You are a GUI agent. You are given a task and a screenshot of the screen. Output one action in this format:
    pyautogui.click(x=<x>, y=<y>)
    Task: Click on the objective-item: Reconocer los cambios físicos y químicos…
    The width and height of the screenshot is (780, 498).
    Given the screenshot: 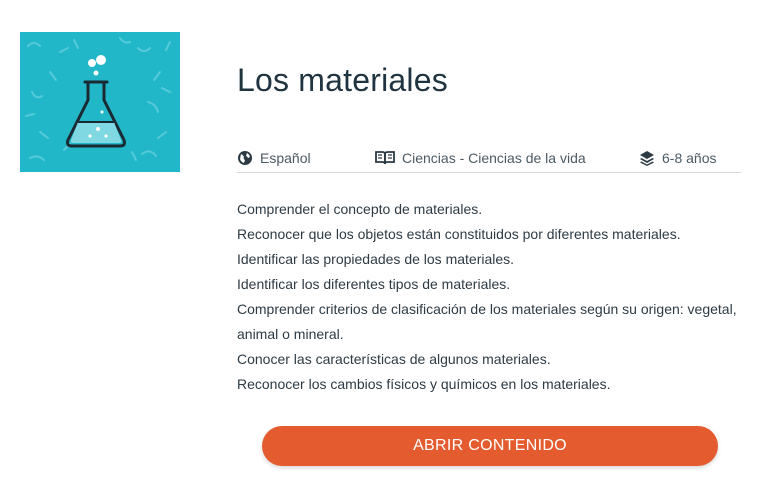 What is the action you would take?
    pyautogui.click(x=424, y=384)
    